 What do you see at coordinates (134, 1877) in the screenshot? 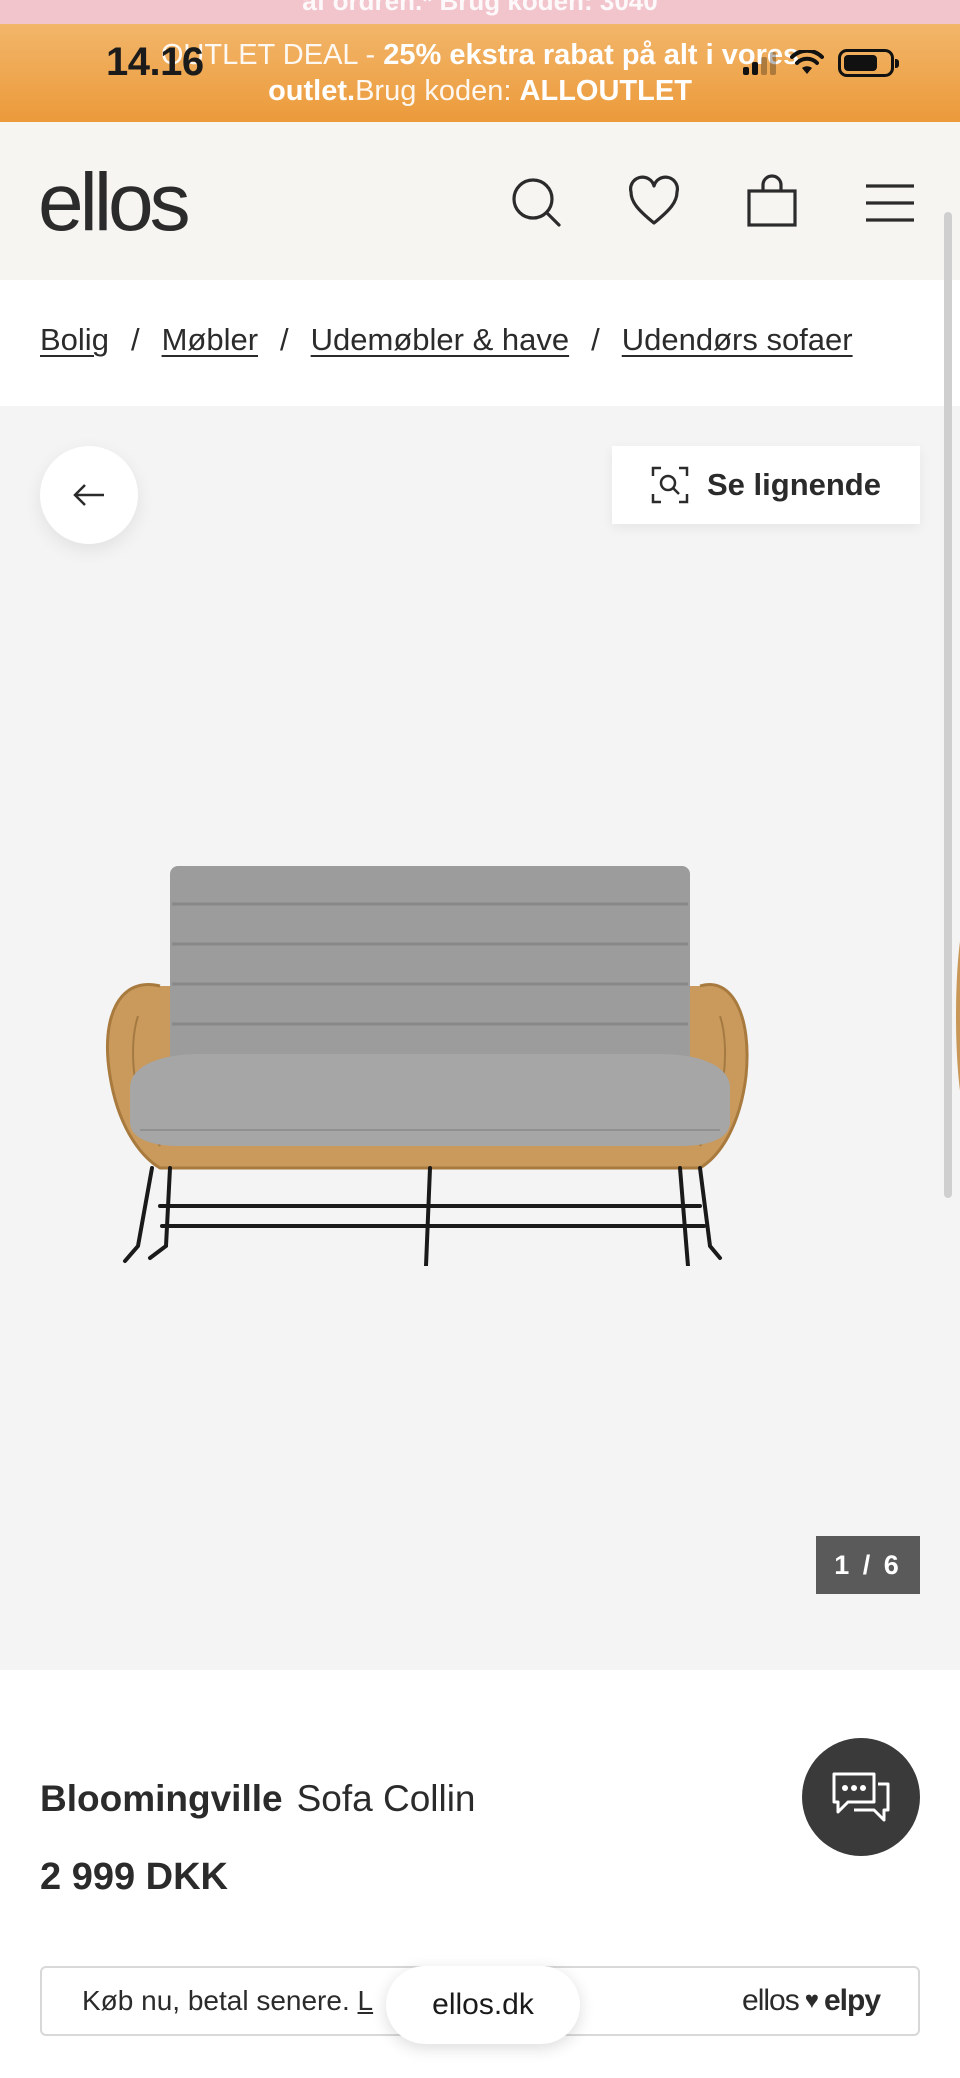
I see `product-price: 2 999 DKK` at bounding box center [134, 1877].